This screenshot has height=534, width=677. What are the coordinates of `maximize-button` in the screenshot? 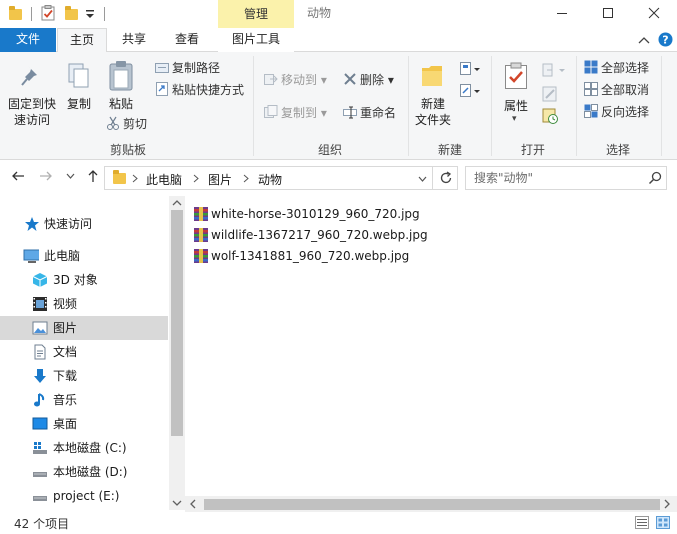 It's located at (608, 13).